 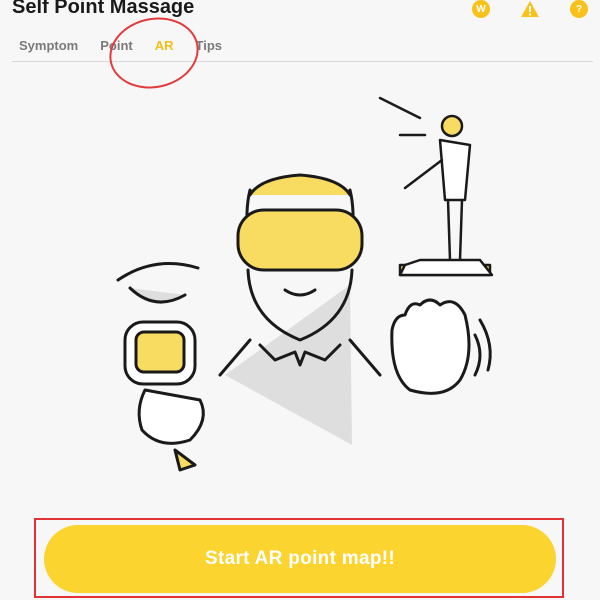 What do you see at coordinates (48, 45) in the screenshot?
I see `tab-symptom: Symptom` at bounding box center [48, 45].